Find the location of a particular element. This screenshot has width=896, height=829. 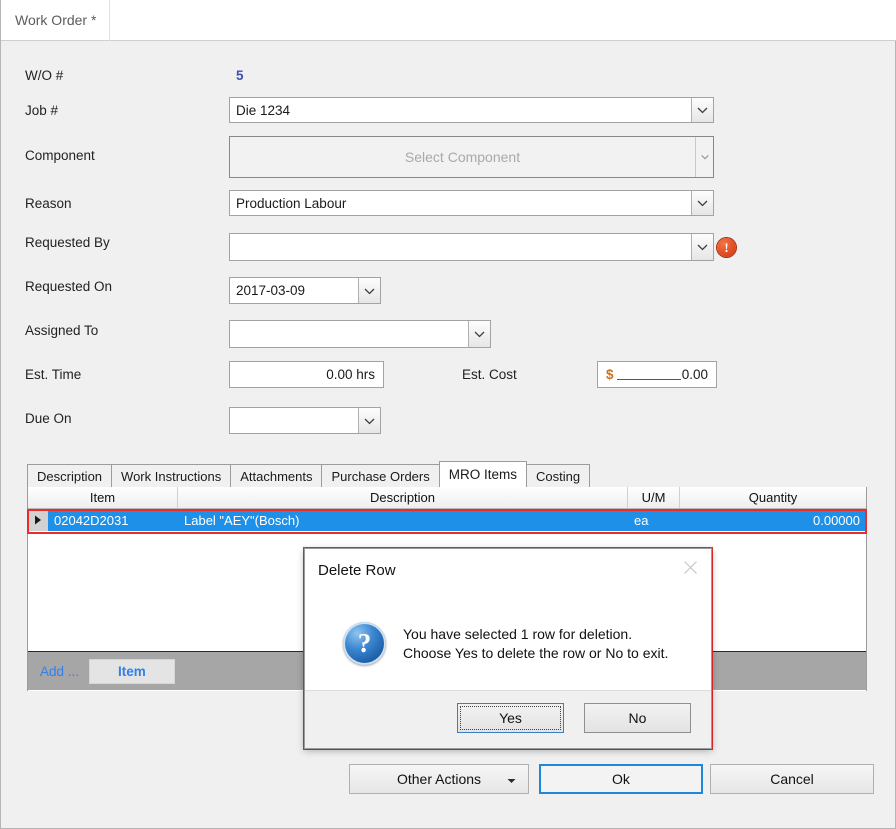

other-actions-label: Other Actions is located at coordinates (439, 779).